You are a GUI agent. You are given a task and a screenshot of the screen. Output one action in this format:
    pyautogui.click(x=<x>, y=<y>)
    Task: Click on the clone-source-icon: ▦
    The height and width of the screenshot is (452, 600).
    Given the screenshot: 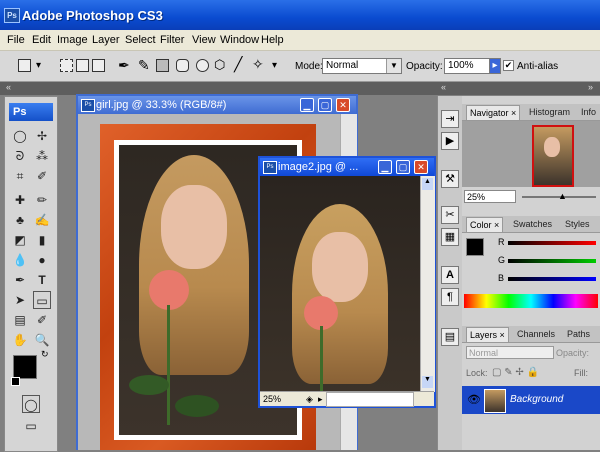 What is the action you would take?
    pyautogui.click(x=450, y=237)
    